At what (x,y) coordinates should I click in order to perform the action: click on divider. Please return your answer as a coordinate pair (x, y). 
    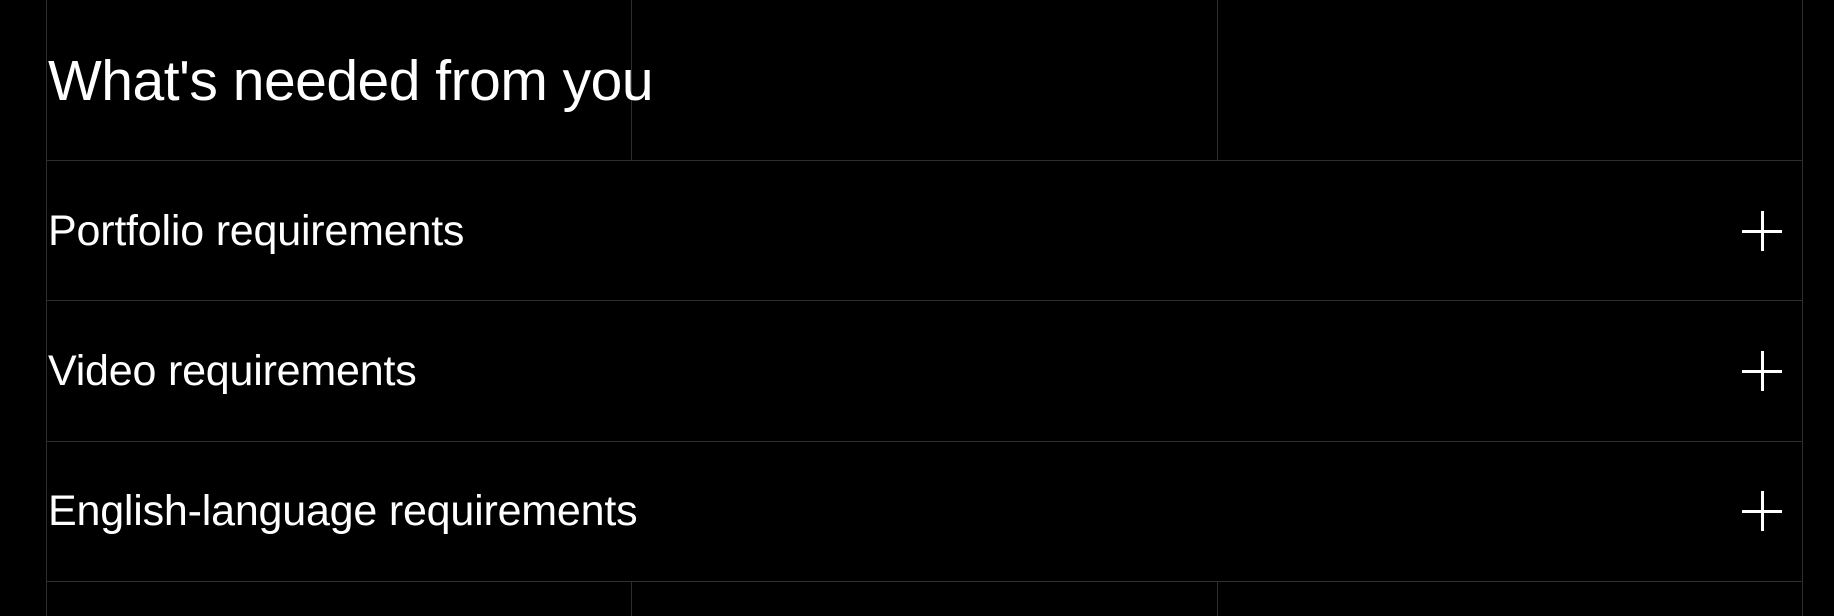
    Looking at the image, I should click on (924, 581).